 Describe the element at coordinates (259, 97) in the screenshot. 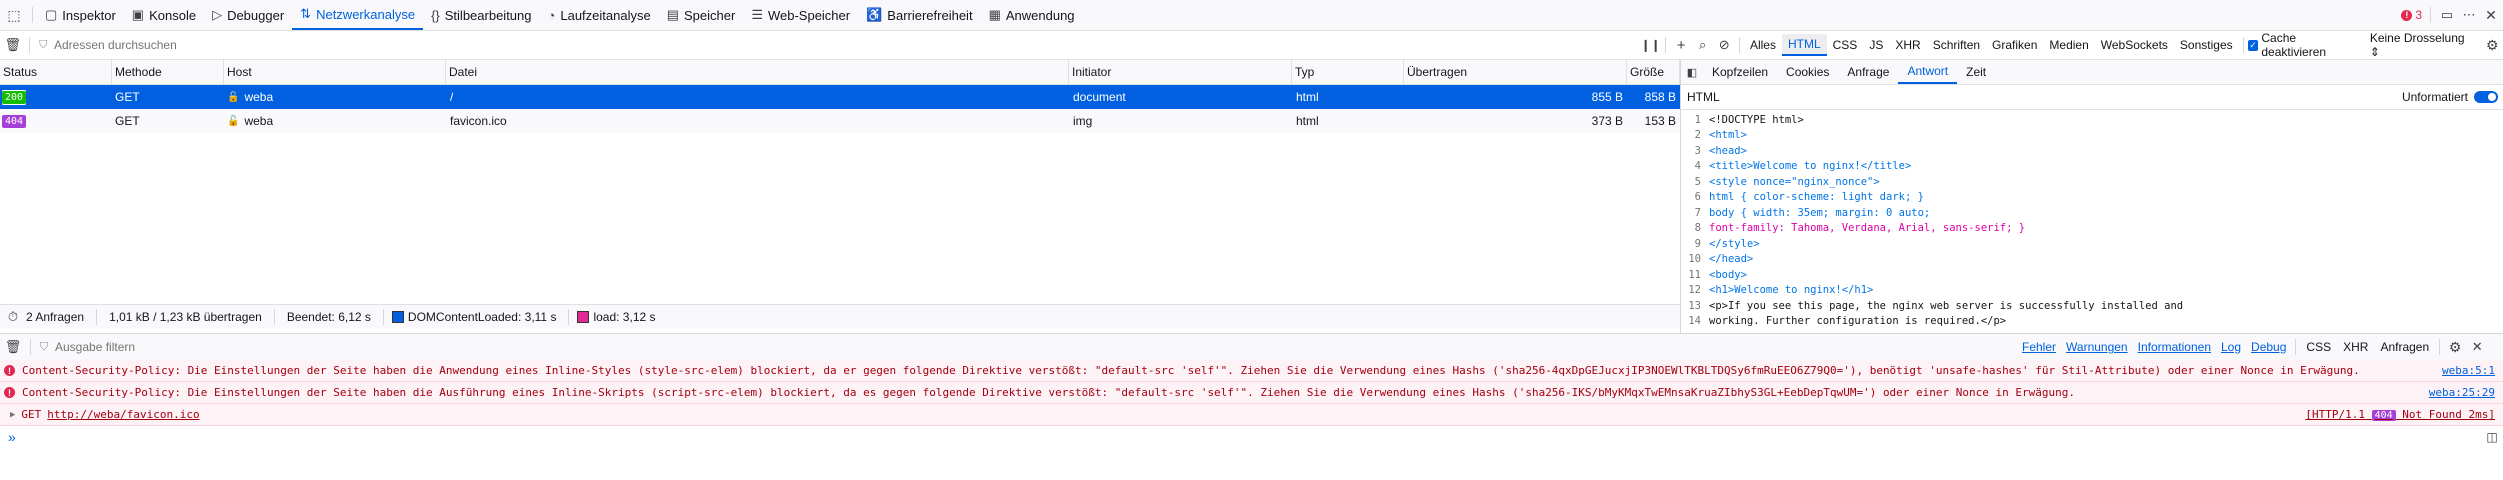

I see `request-host: weba` at that location.